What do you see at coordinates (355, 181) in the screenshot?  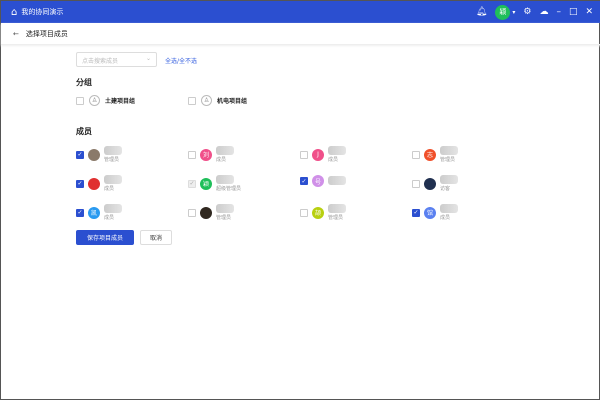 I see `member-item: ✓ 号` at bounding box center [355, 181].